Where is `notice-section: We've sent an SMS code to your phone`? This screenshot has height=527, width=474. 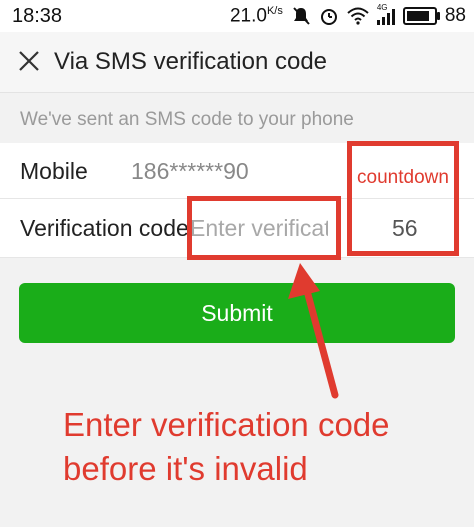 notice-section: We've sent an SMS code to your phone is located at coordinates (237, 118).